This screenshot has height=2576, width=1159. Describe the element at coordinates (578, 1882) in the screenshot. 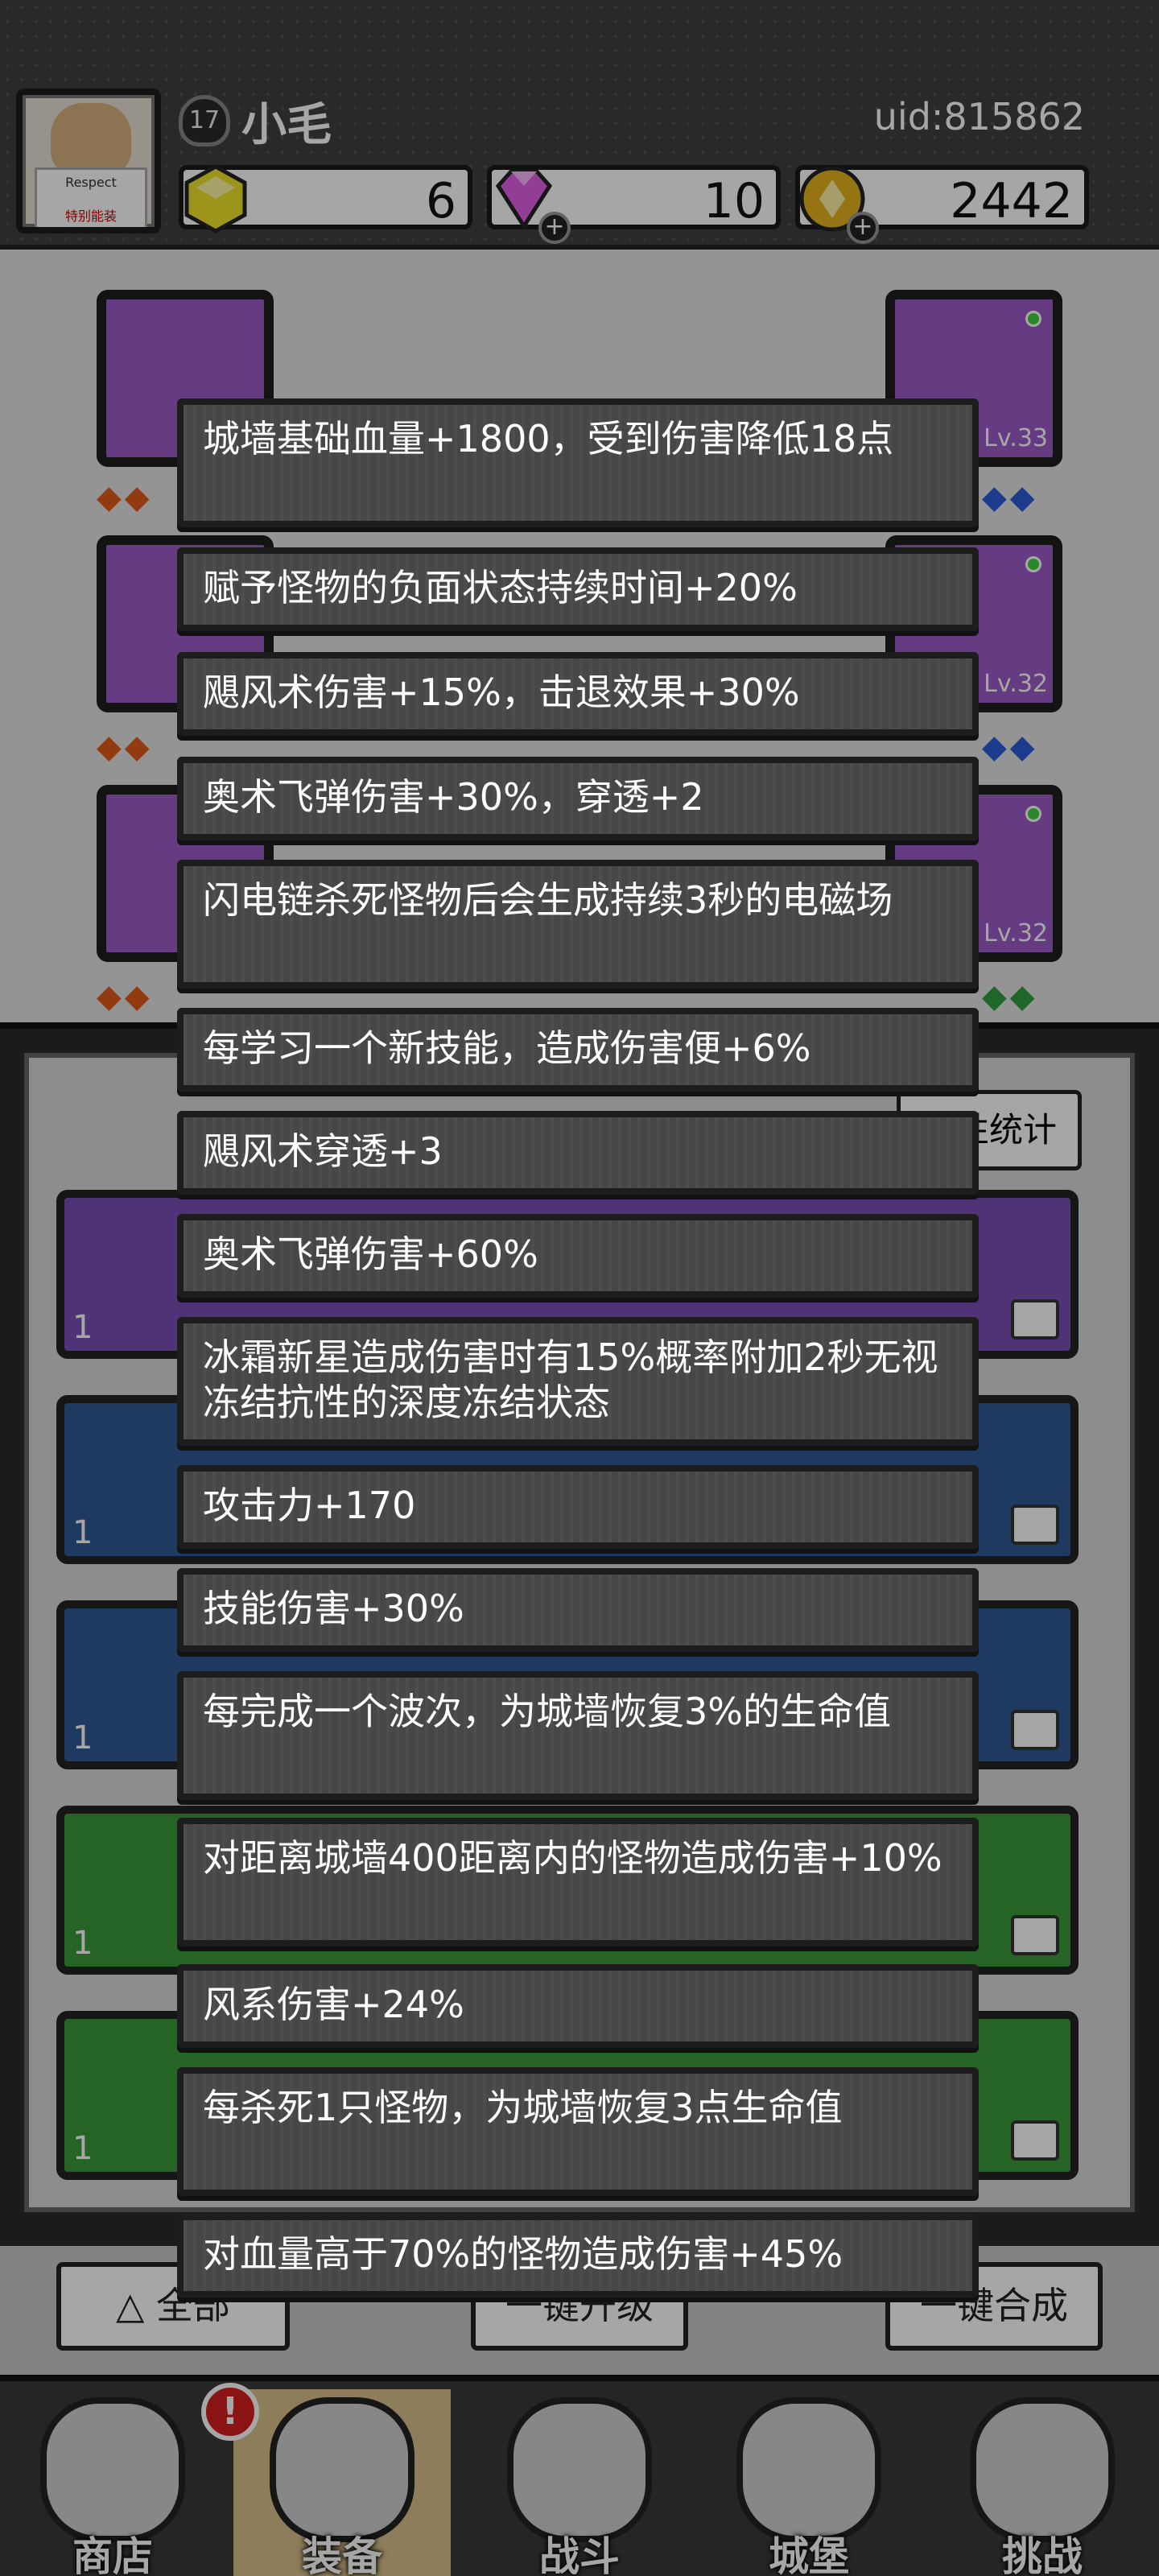

I see `tooltip-attribute: 对距离城墙400距离内的怪物造成伤害+10%` at that location.